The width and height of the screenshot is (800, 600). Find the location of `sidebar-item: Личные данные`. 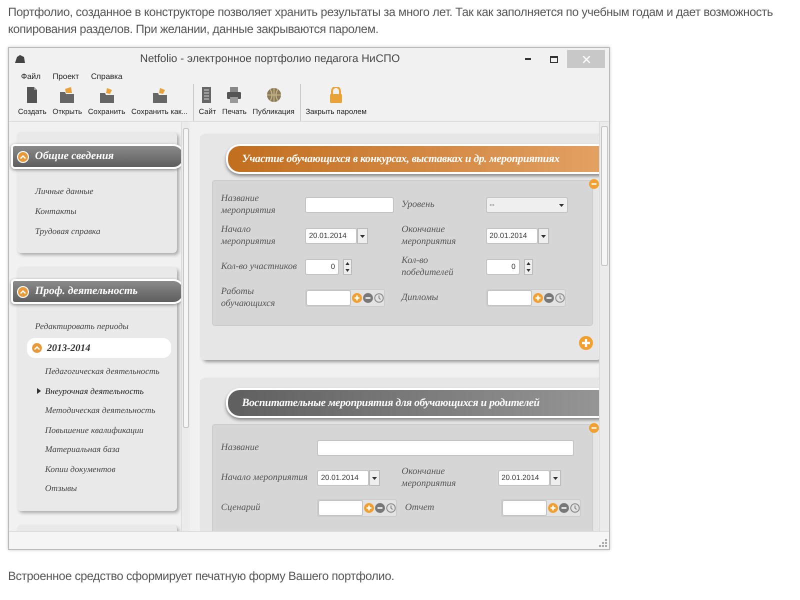

sidebar-item: Личные данные is located at coordinates (64, 191).